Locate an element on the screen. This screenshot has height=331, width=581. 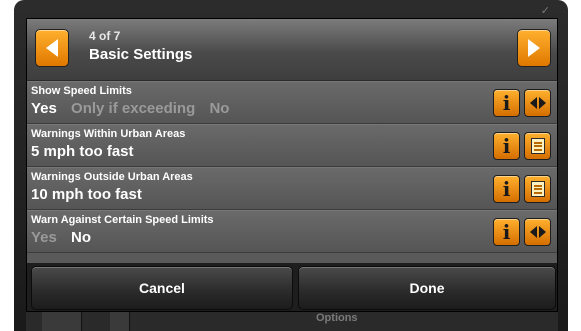
option-only-if-exceeding: Only if exceeding is located at coordinates (133, 108).